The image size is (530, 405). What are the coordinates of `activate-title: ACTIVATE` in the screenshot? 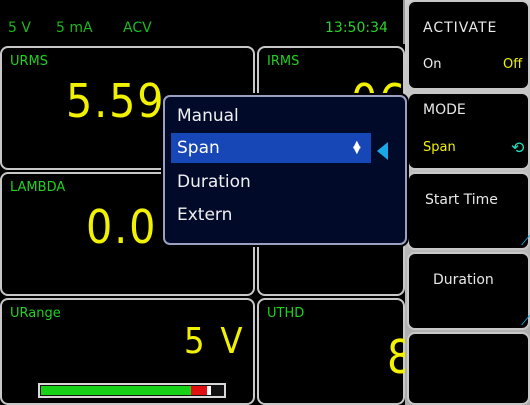 It's located at (460, 28).